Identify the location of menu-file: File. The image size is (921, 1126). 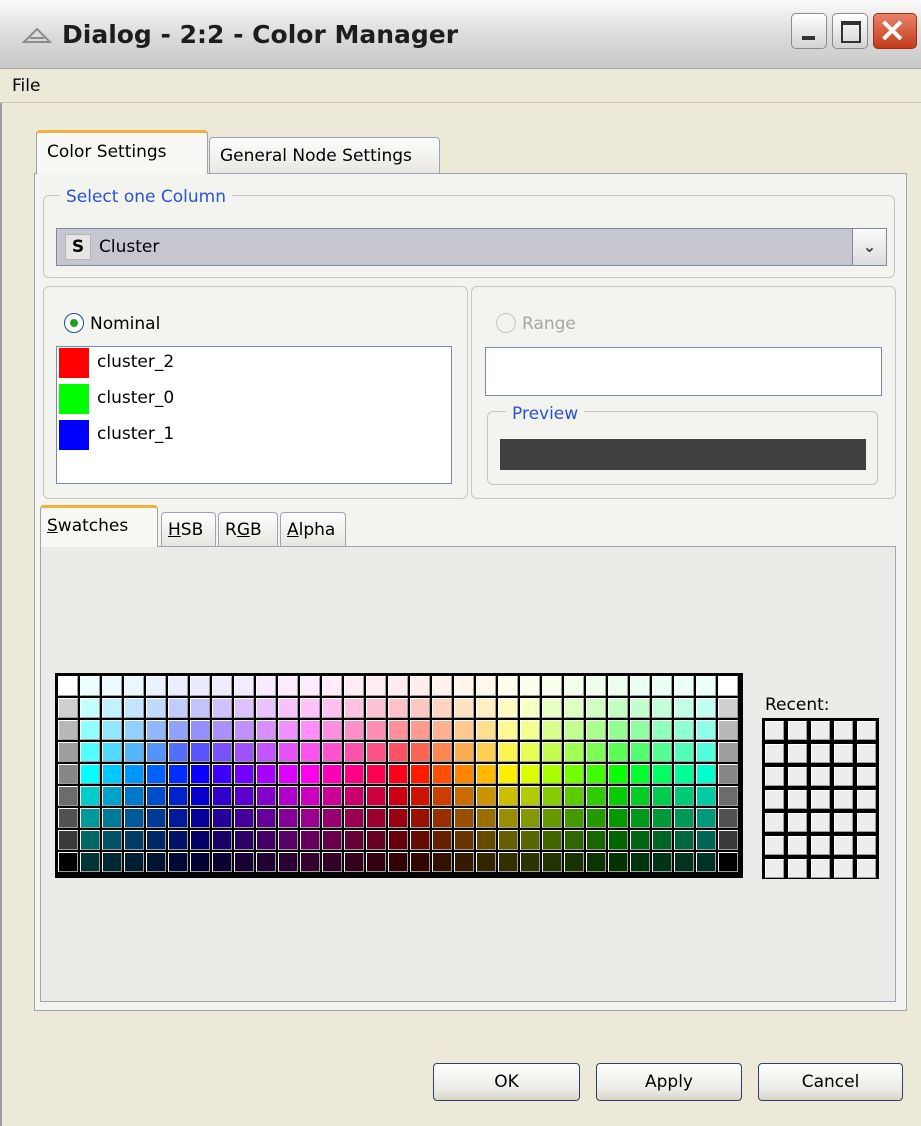
(26, 86).